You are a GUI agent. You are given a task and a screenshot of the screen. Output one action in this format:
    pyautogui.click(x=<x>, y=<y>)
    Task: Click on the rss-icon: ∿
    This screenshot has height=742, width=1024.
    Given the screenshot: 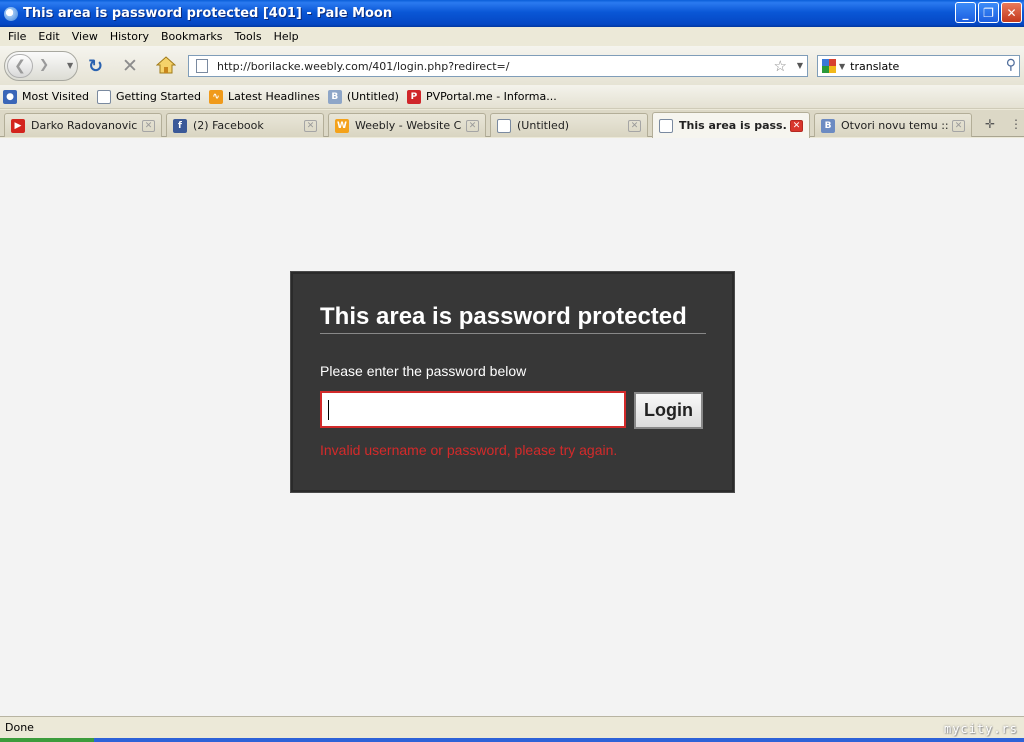 What is the action you would take?
    pyautogui.click(x=216, y=96)
    